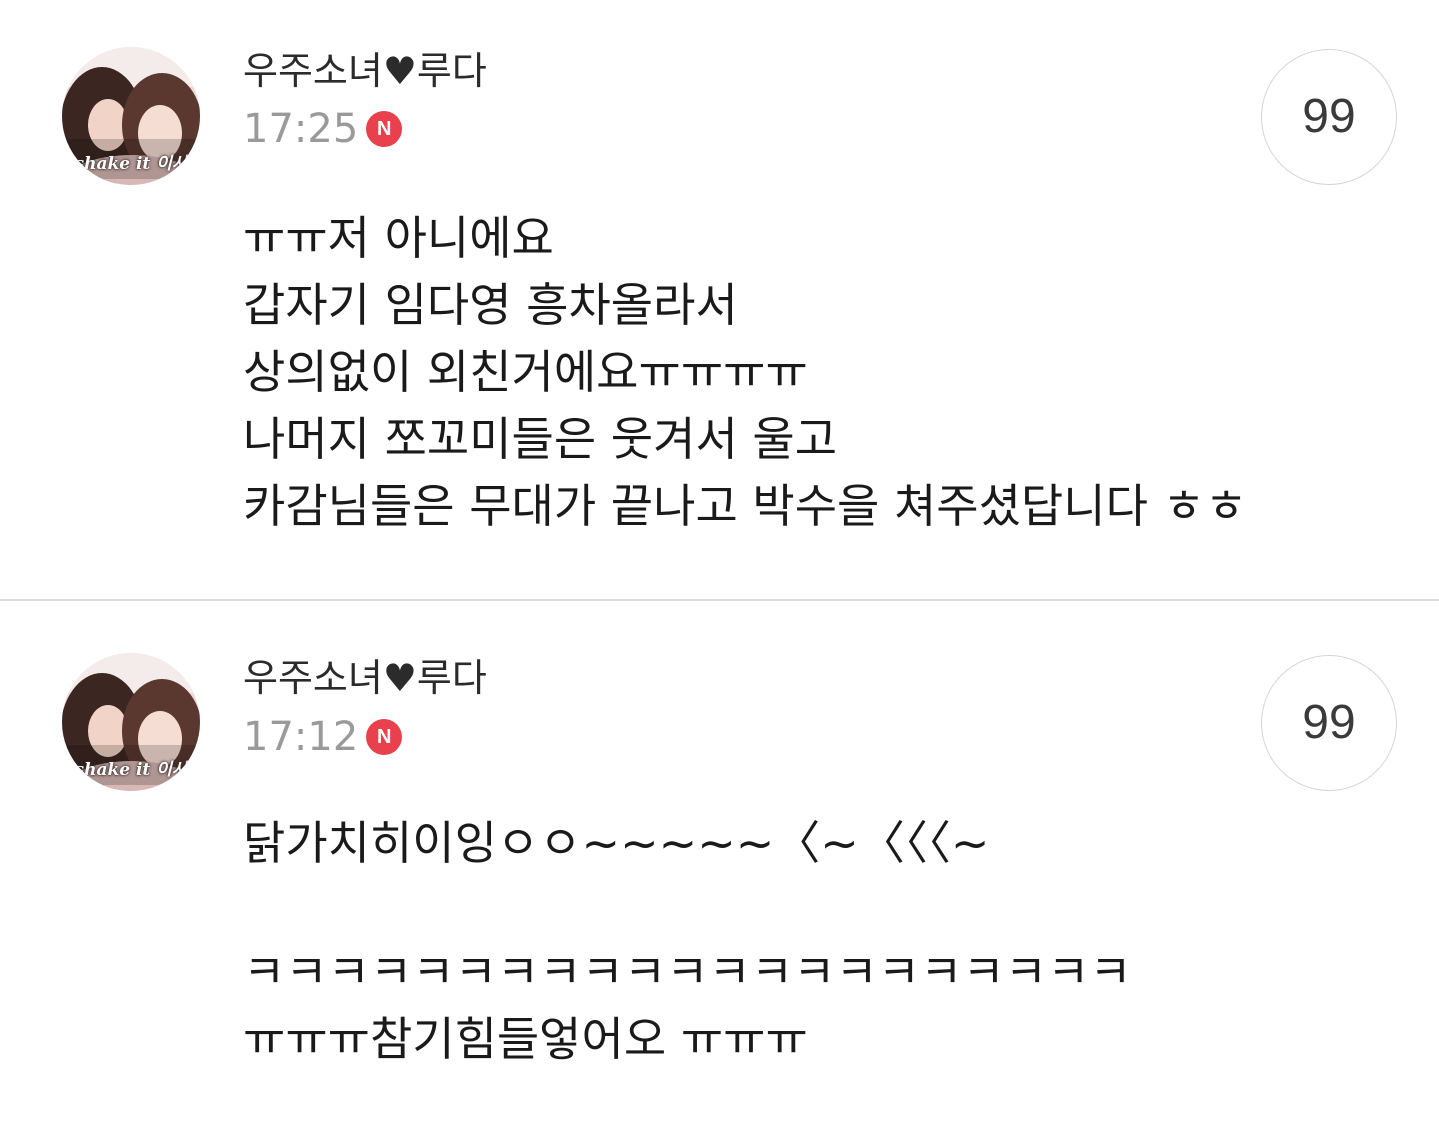  What do you see at coordinates (490, 305) in the screenshot?
I see `comment-line: 갑자기 임다영 흥차올라서` at bounding box center [490, 305].